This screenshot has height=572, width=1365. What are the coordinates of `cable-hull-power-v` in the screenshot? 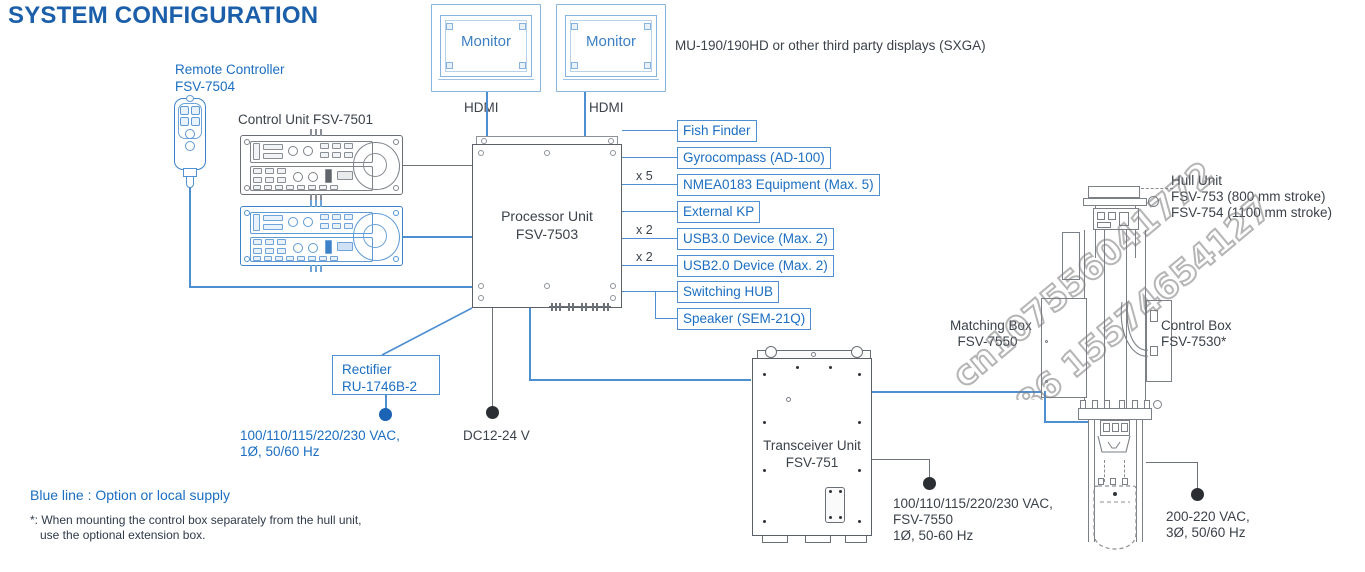 It's located at (1198, 476).